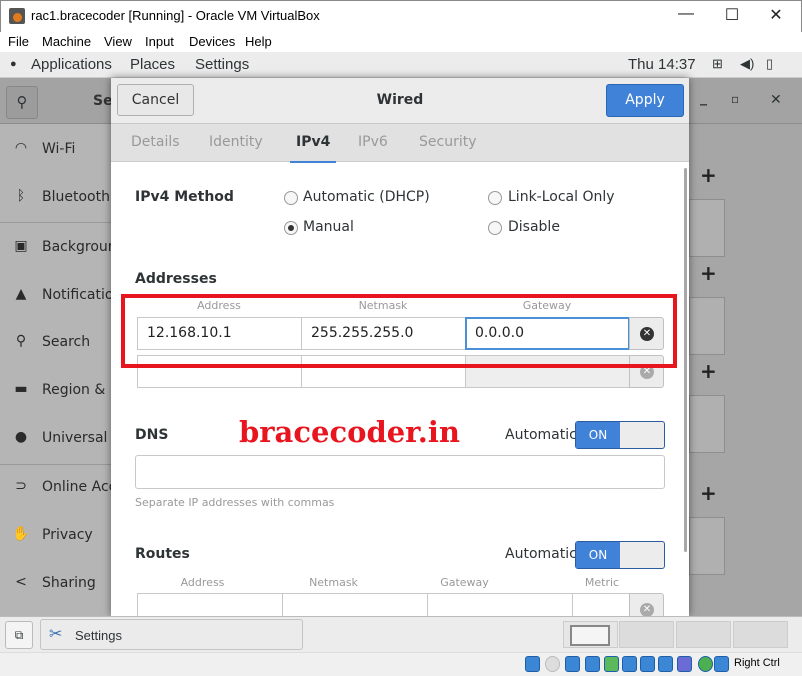 The image size is (802, 676). What do you see at coordinates (55, 391) in the screenshot?
I see `sidebar-item-region: ▬Region & Language` at bounding box center [55, 391].